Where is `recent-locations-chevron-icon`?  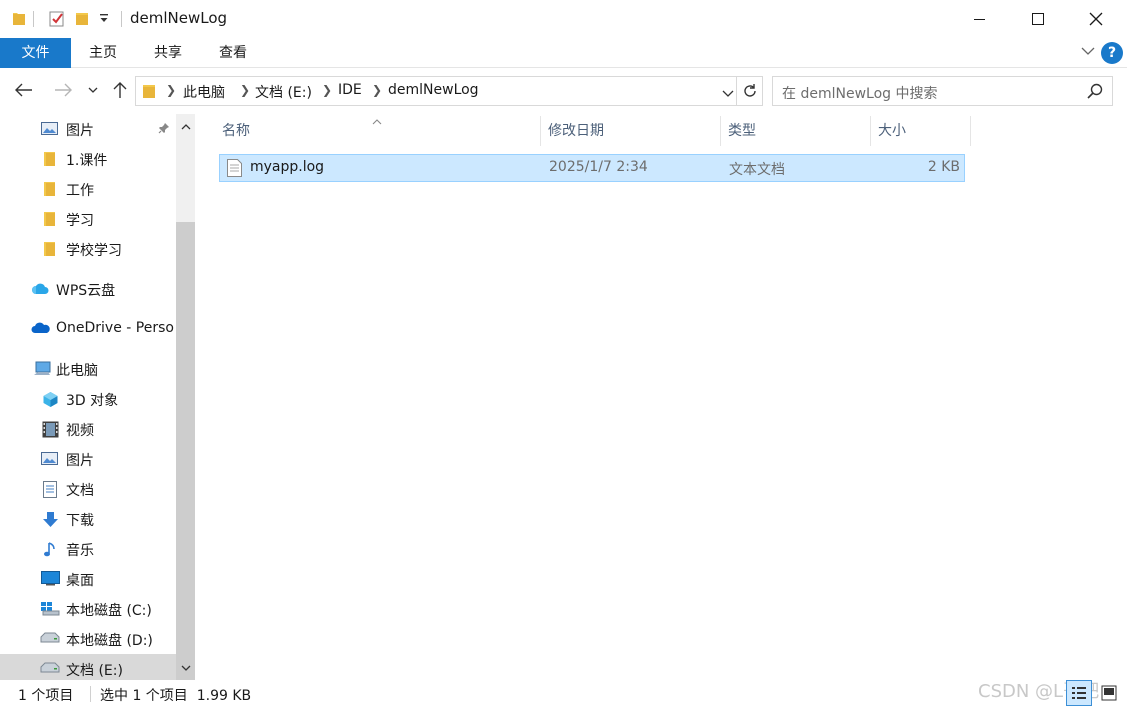 recent-locations-chevron-icon is located at coordinates (93, 90).